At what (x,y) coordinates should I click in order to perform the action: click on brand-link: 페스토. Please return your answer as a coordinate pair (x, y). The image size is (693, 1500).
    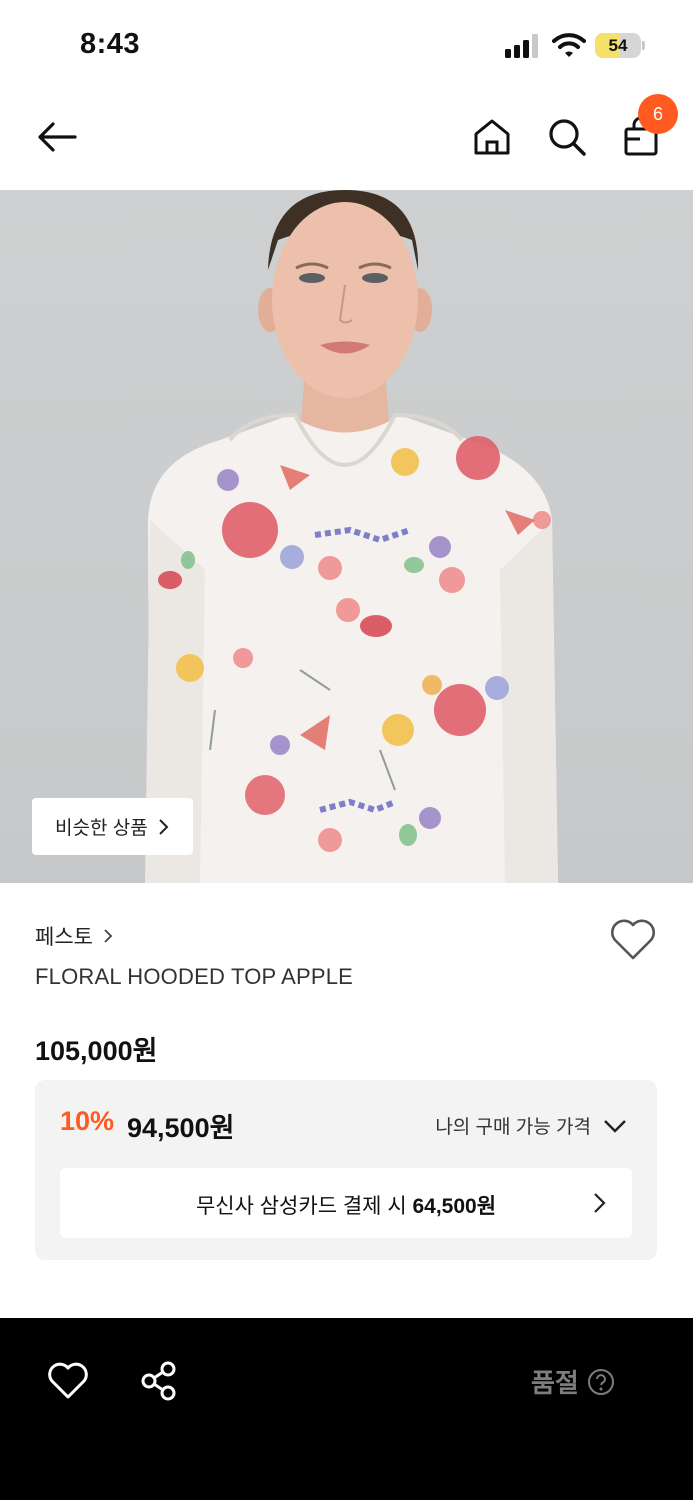
    Looking at the image, I should click on (74, 936).